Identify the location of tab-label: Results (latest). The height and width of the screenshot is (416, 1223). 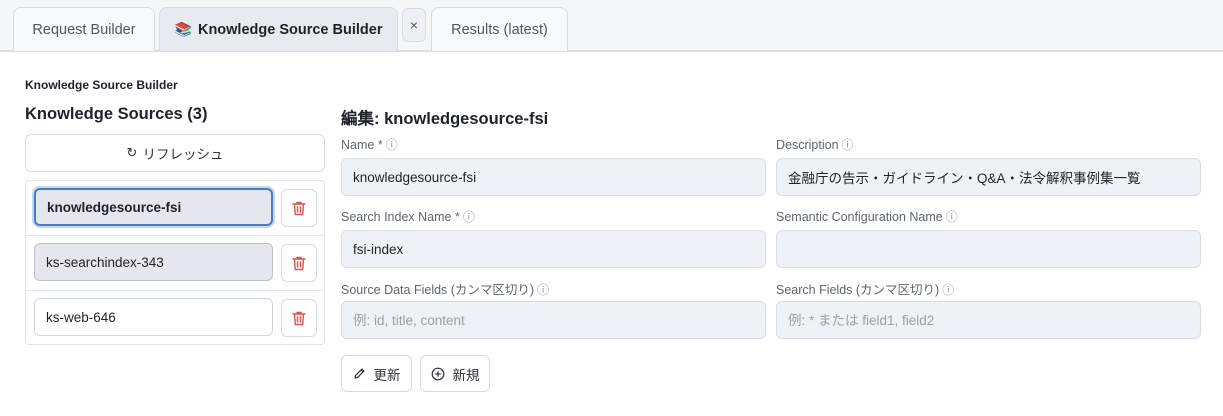
(499, 29).